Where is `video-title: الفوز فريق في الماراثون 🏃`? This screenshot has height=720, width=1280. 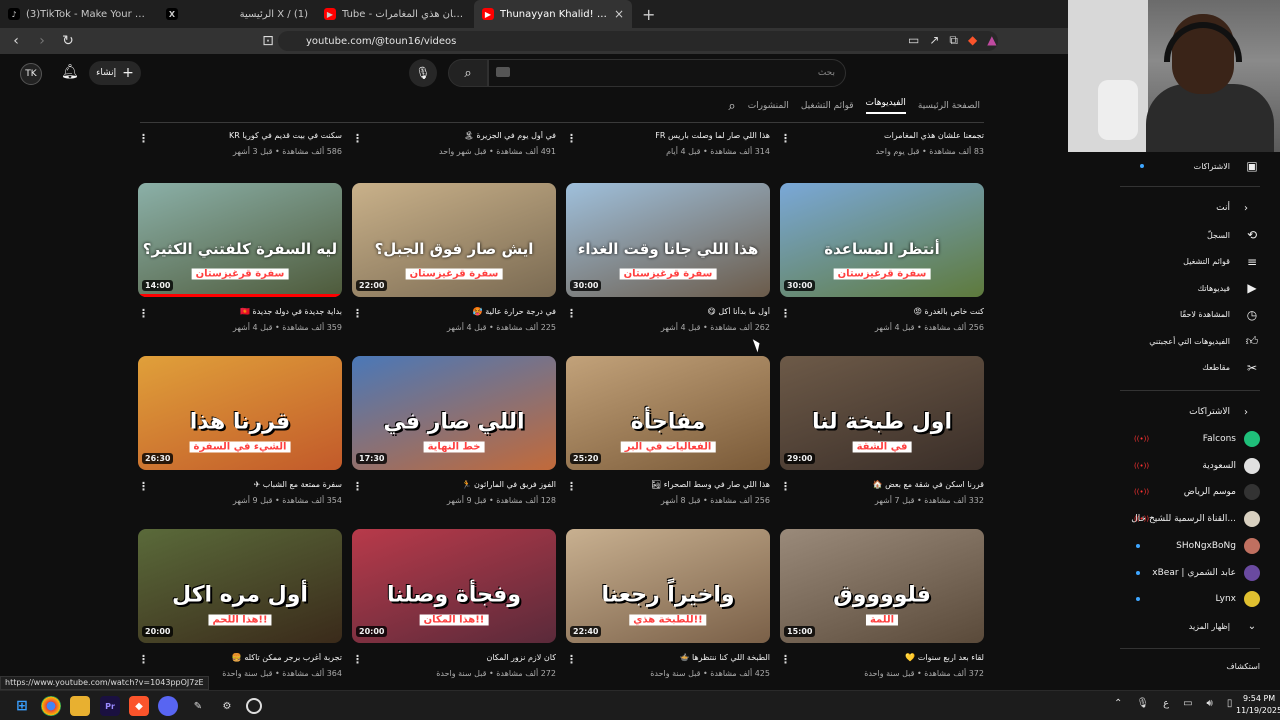 video-title: الفوز فريق في الماراثون 🏃 is located at coordinates (454, 485).